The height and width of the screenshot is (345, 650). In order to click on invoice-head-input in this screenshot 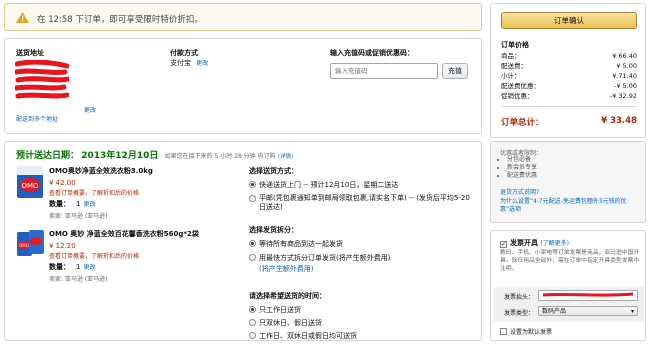, I will do `click(588, 295)`.